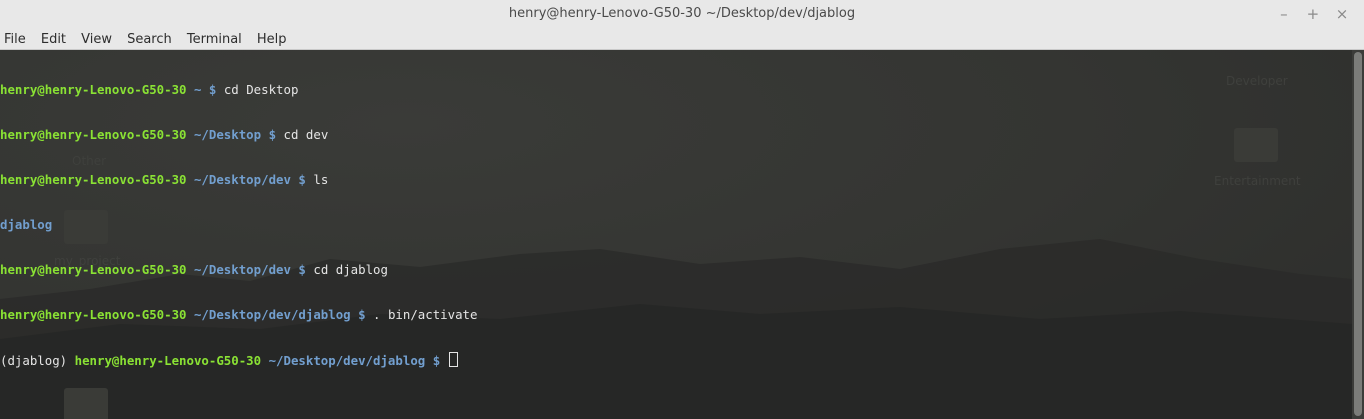 The height and width of the screenshot is (419, 1364). I want to click on maximize-button: +, so click(1313, 14).